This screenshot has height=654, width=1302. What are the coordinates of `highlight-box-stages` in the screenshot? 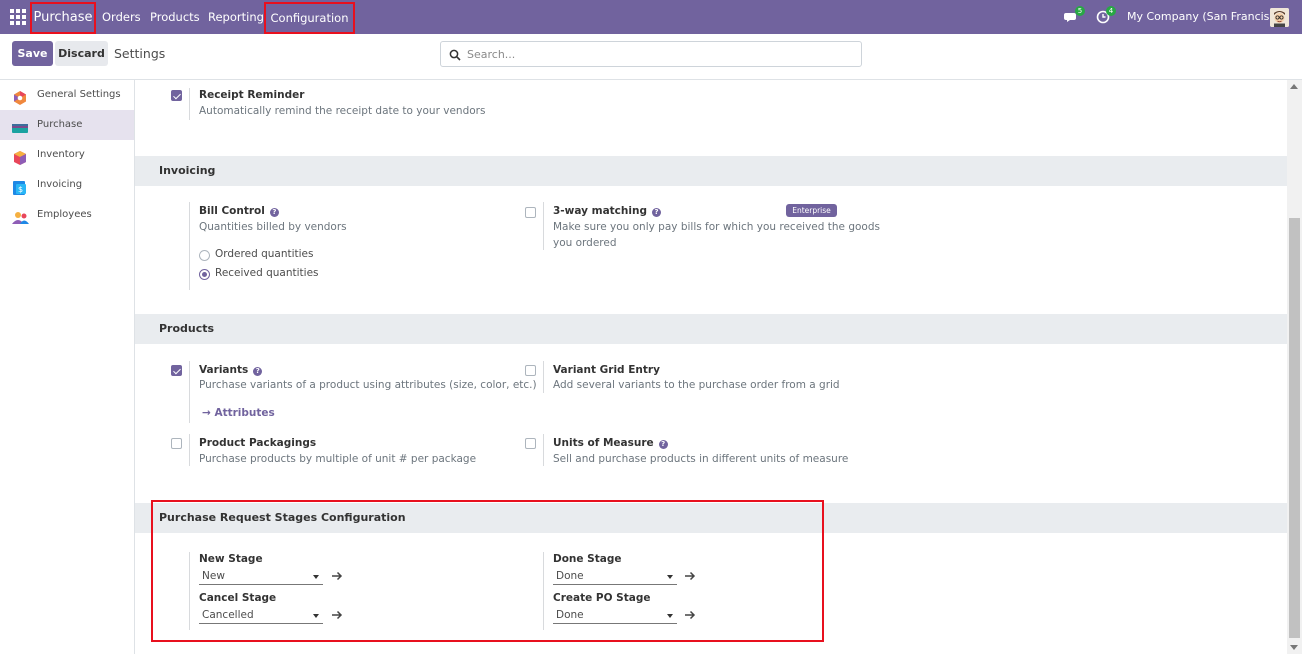 It's located at (487, 571).